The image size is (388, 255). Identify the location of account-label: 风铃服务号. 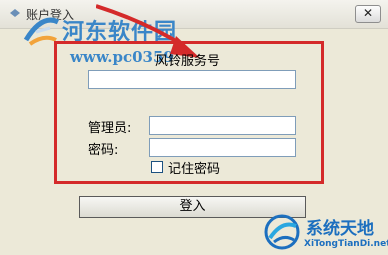
(188, 61).